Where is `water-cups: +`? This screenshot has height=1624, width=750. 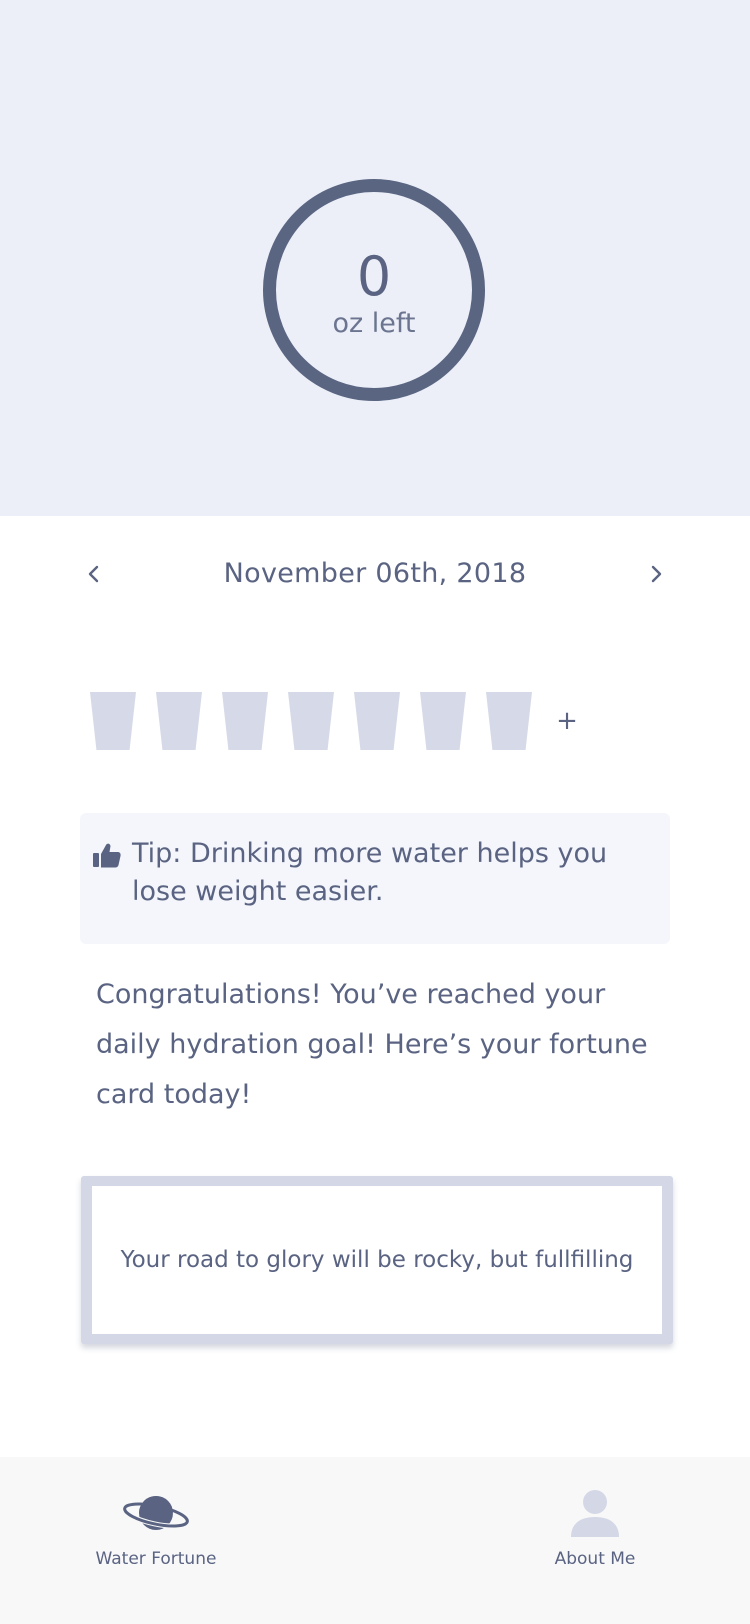 water-cups: + is located at coordinates (390, 722).